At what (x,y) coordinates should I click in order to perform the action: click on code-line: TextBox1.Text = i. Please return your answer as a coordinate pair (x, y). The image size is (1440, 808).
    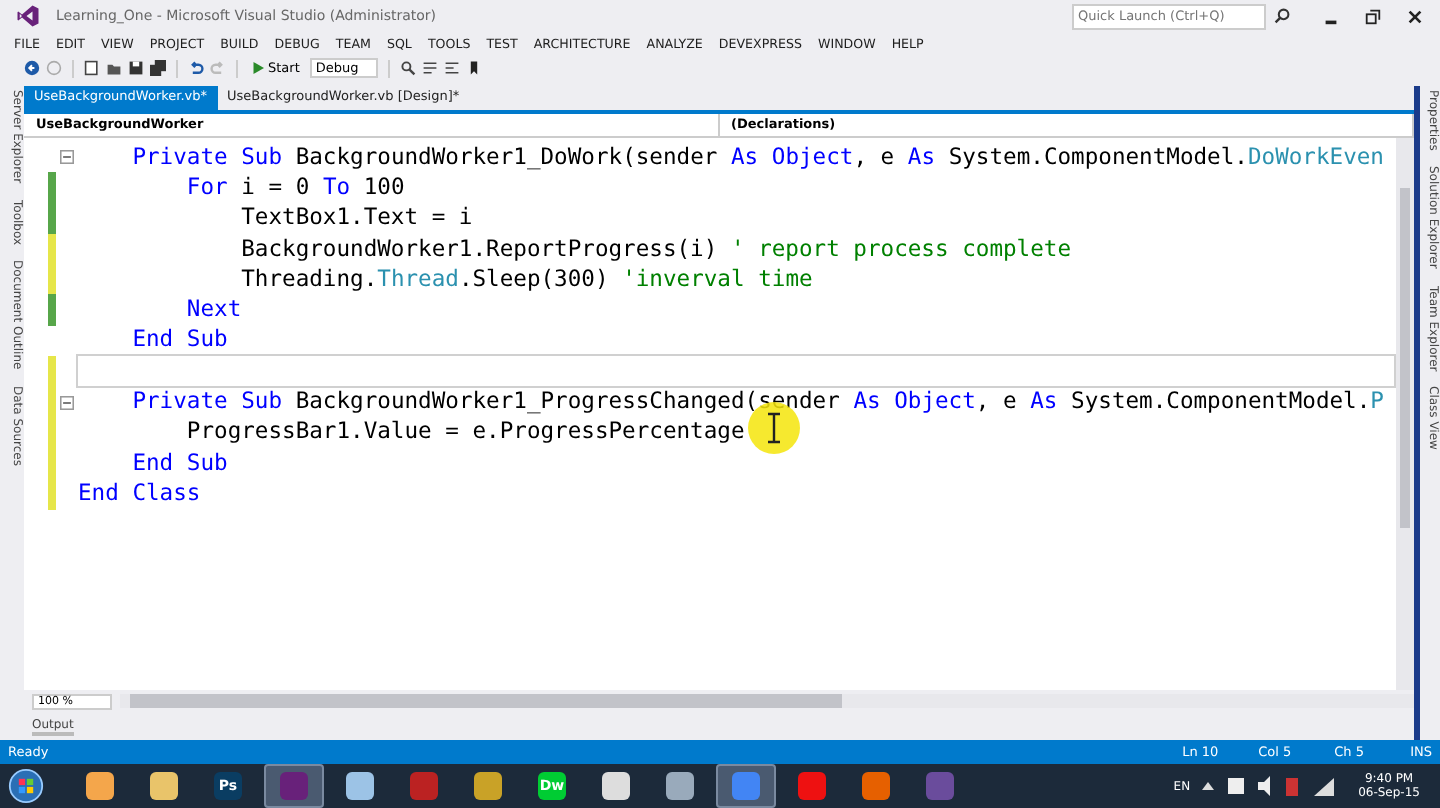
    Looking at the image, I should click on (356, 218).